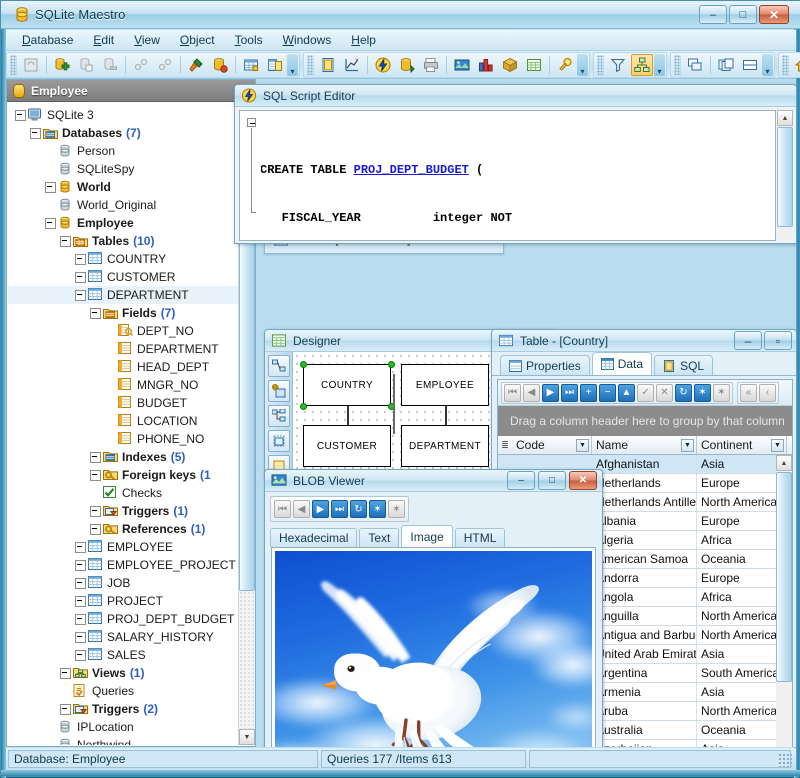 This screenshot has height=778, width=800. What do you see at coordinates (480, 537) in the screenshot?
I see `tab-html: HTML` at bounding box center [480, 537].